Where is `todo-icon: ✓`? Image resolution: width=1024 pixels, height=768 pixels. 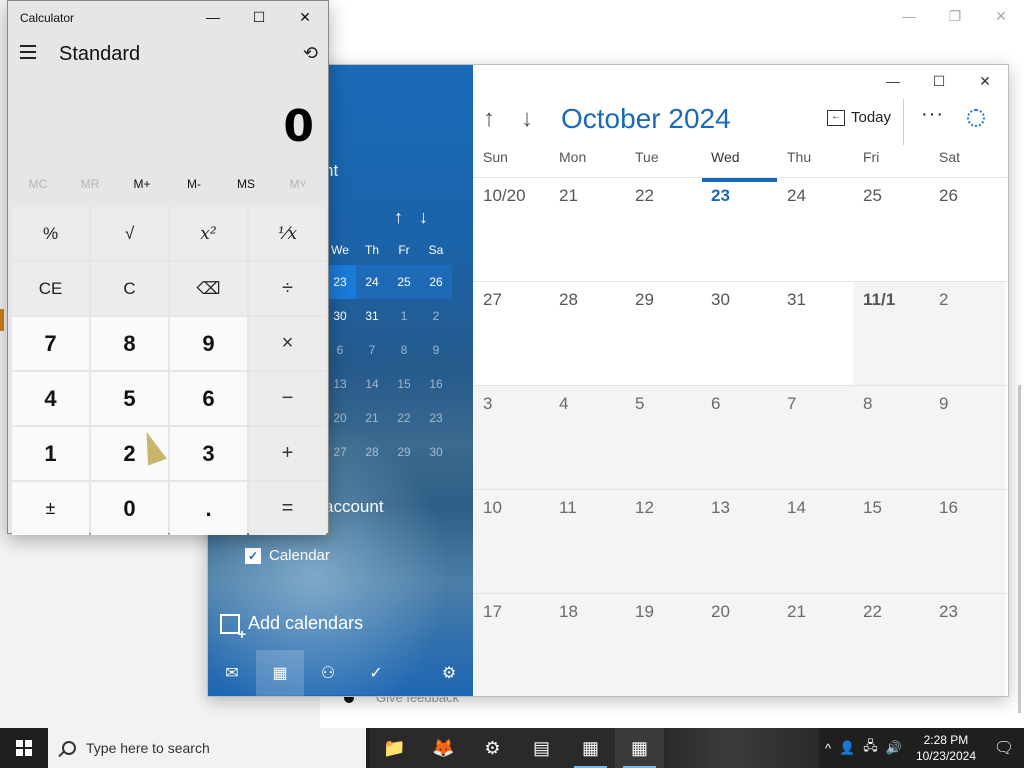 todo-icon: ✓ is located at coordinates (376, 673).